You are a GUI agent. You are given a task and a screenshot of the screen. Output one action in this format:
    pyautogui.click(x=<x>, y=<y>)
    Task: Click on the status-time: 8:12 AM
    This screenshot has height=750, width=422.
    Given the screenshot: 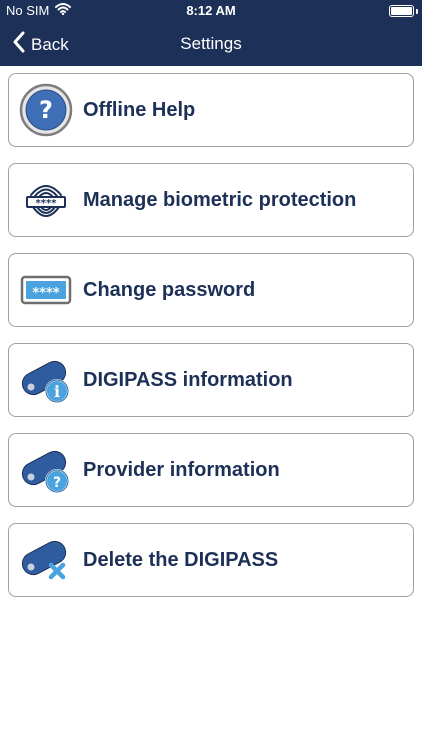 What is the action you would take?
    pyautogui.click(x=211, y=10)
    